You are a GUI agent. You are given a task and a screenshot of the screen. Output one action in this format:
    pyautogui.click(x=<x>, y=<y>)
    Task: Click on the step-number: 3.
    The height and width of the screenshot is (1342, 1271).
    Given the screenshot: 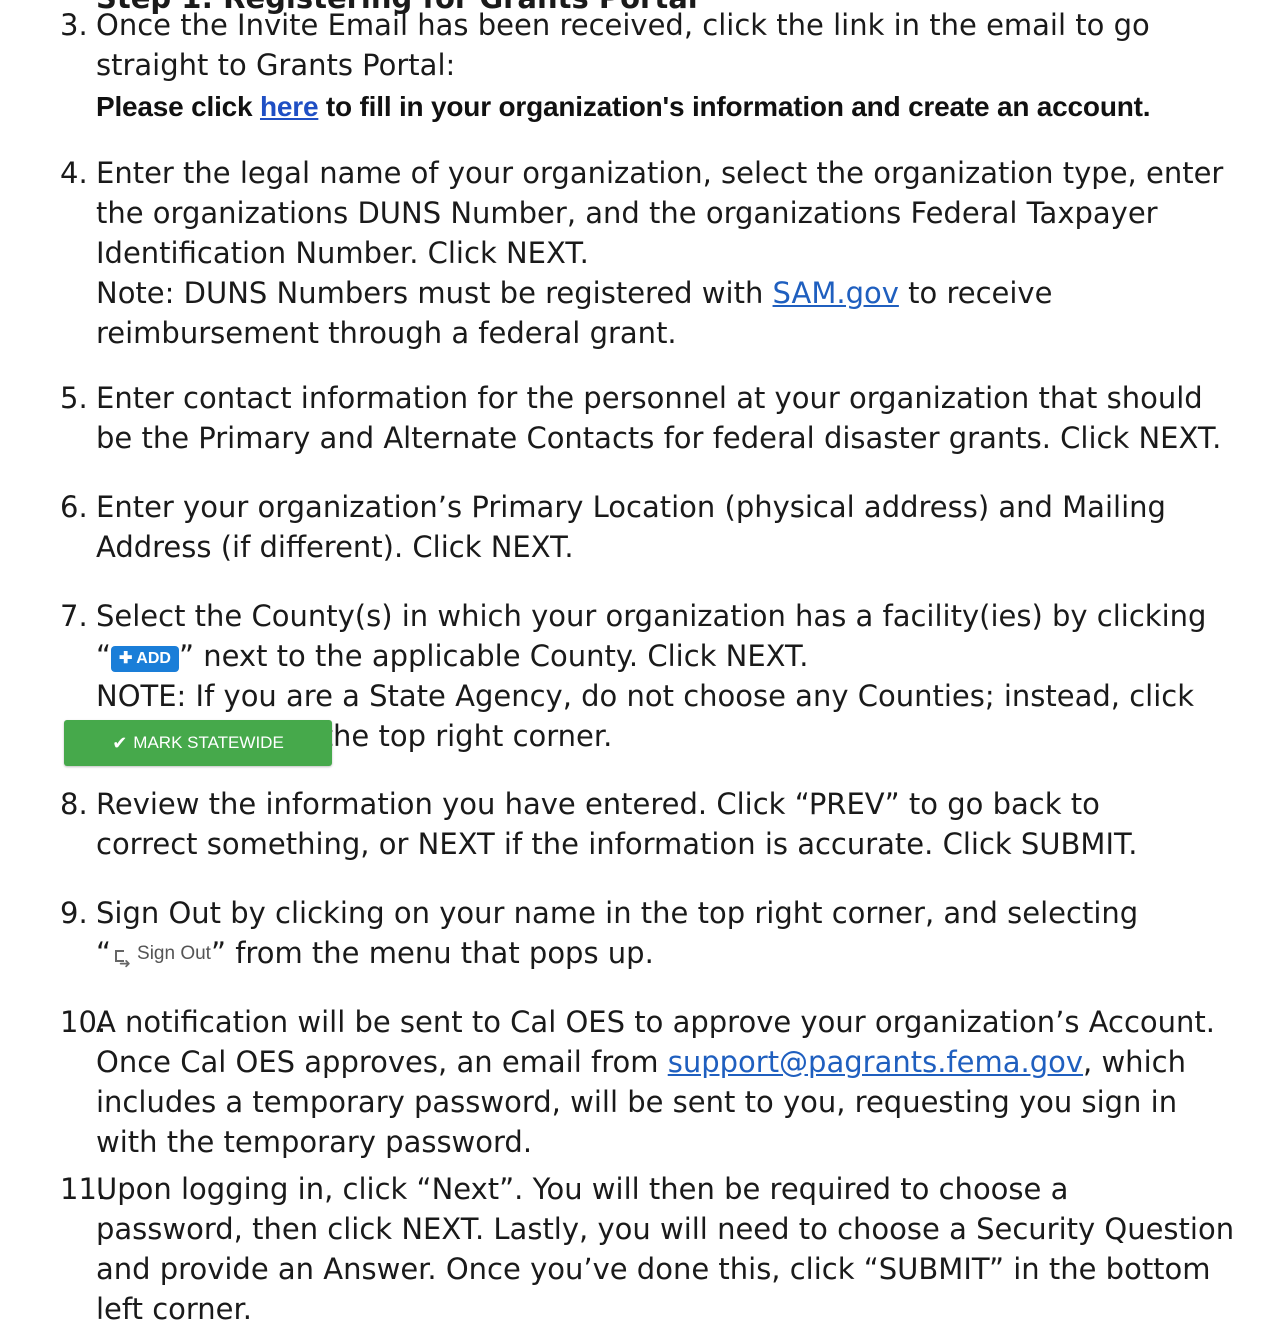 What is the action you would take?
    pyautogui.click(x=74, y=25)
    